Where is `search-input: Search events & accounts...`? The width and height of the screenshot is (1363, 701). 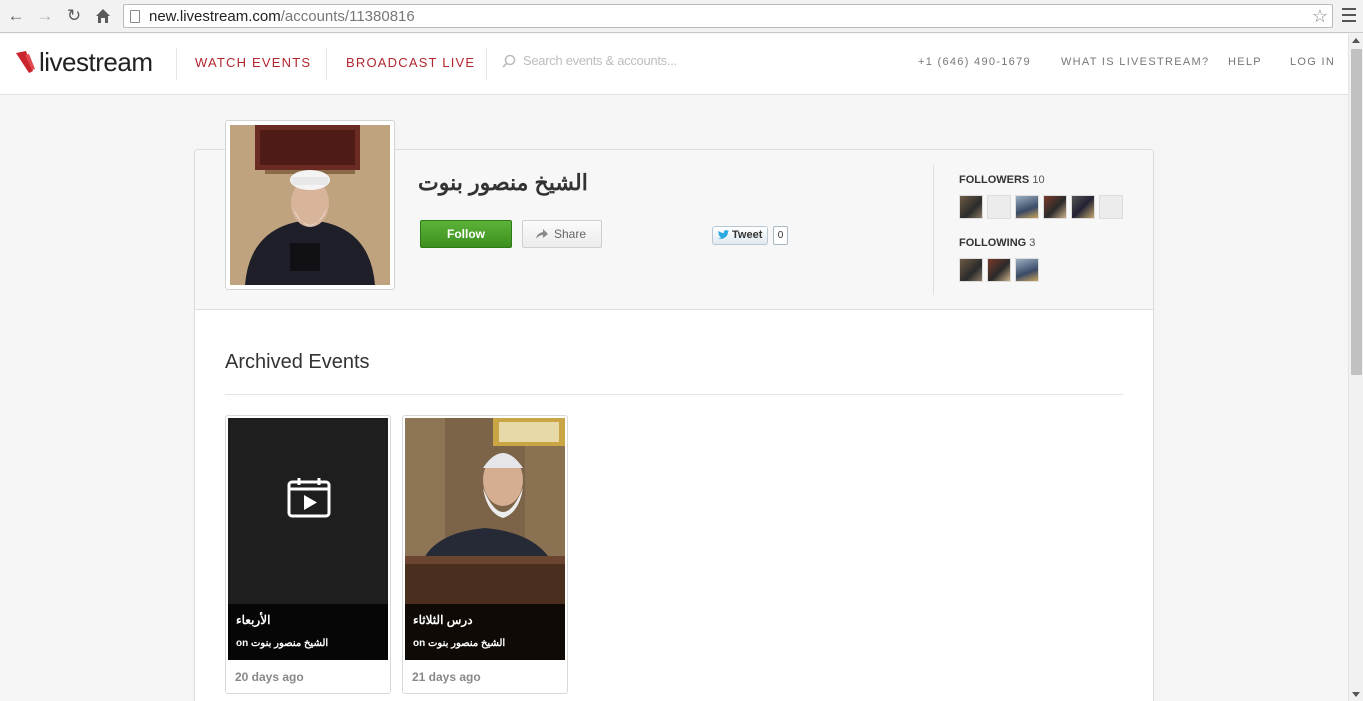
search-input: Search events & accounts... is located at coordinates (600, 63).